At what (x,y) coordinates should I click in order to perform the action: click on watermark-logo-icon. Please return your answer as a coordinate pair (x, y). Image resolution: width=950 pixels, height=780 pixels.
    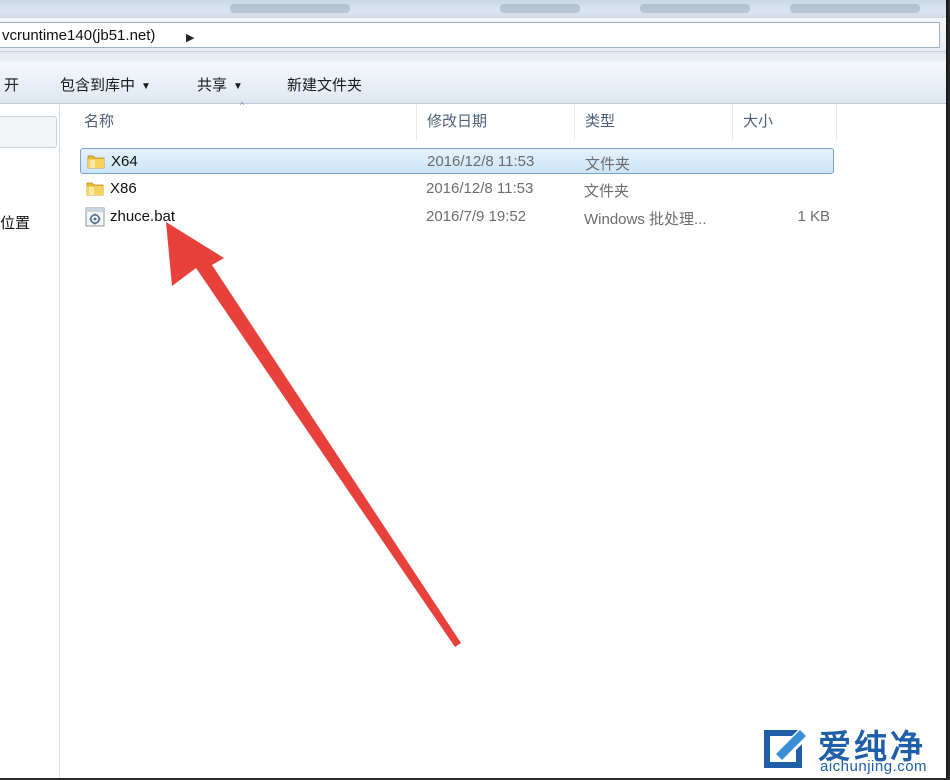
    Looking at the image, I should click on (785, 749).